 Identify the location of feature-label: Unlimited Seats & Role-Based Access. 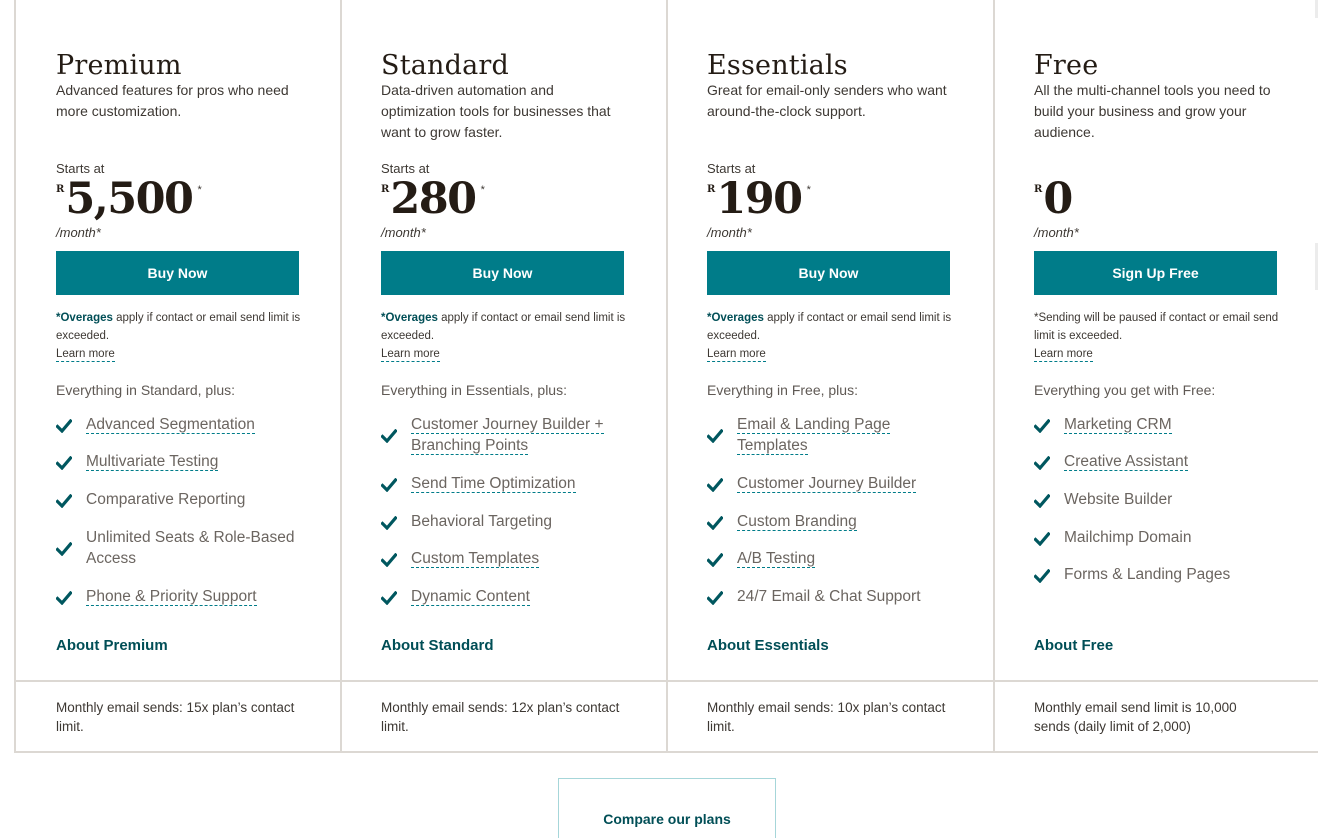
(191, 548).